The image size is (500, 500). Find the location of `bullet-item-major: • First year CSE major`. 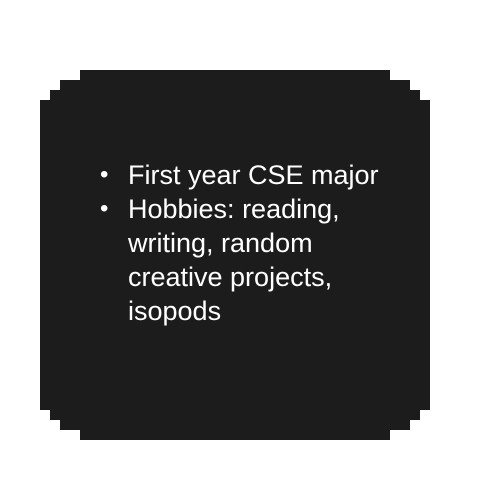

bullet-item-major: • First year CSE major is located at coordinates (254, 175).